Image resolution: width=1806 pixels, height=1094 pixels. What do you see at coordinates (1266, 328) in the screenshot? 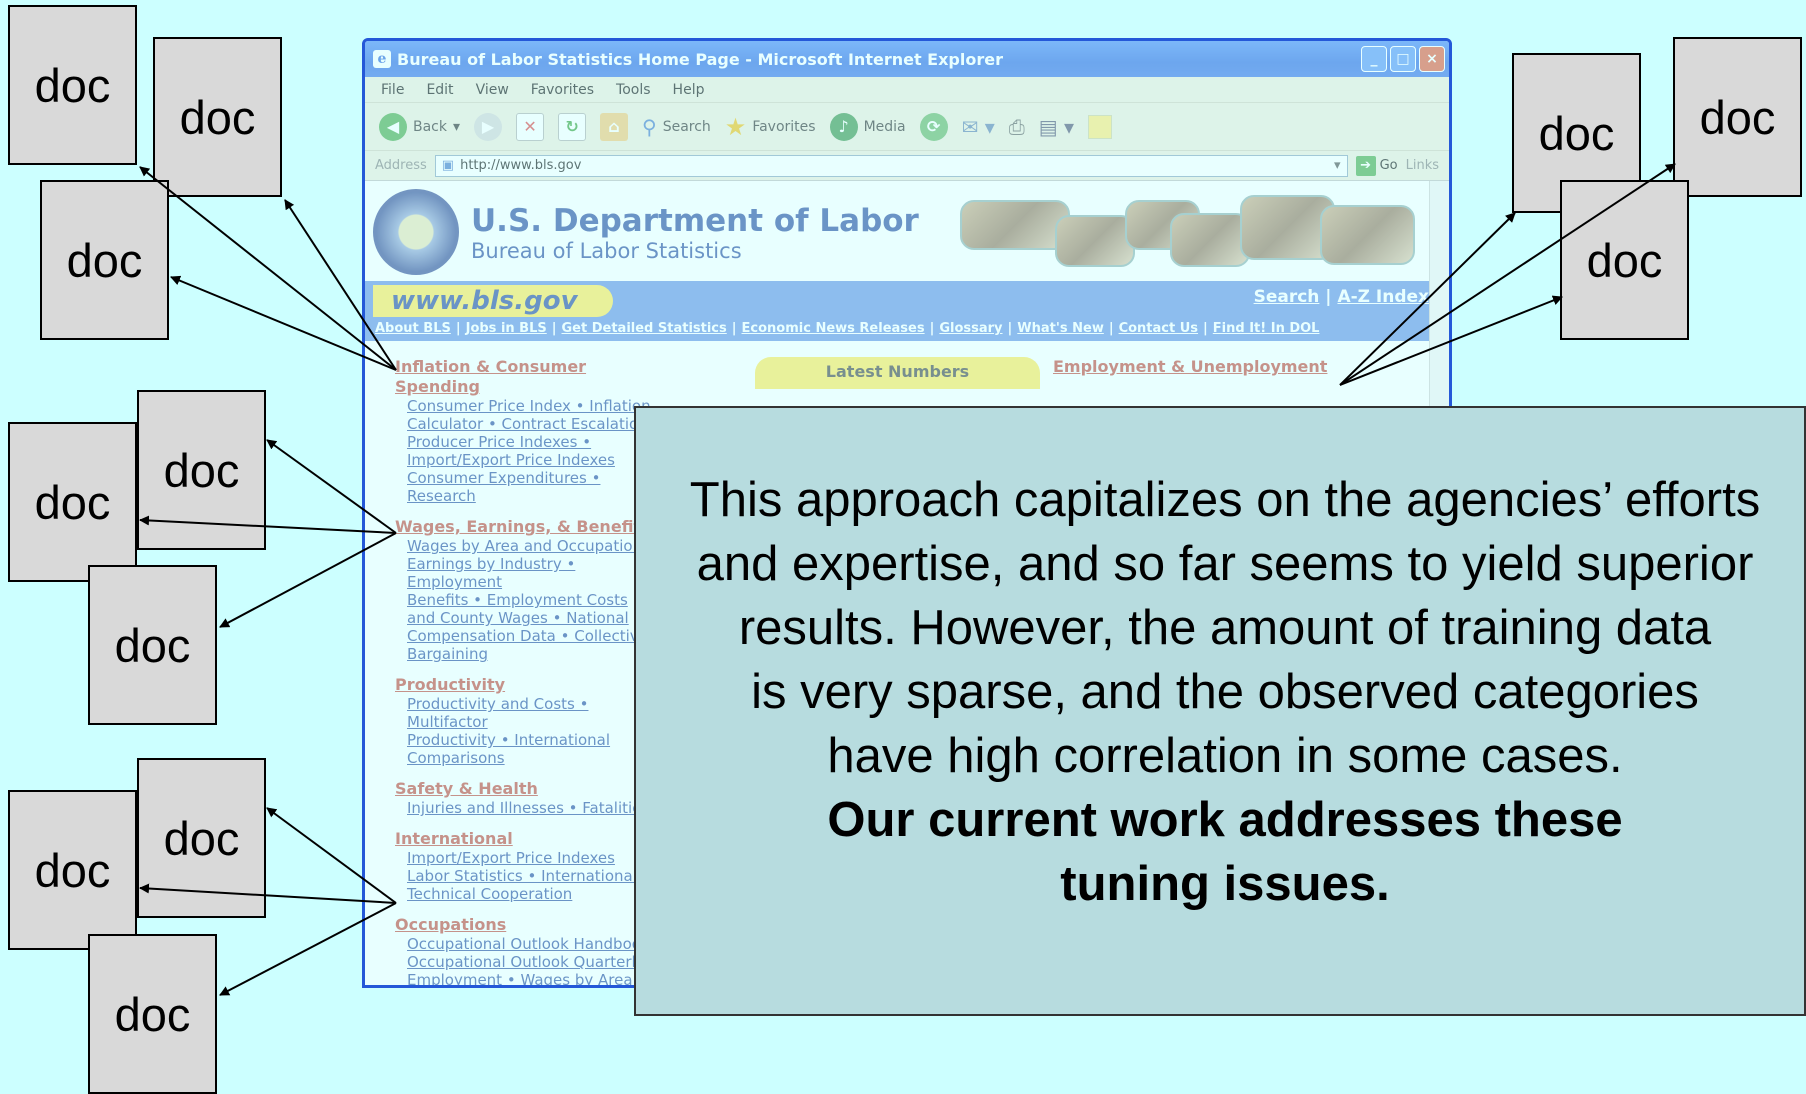
I see `nav-link-dol: Find It! In DOL` at bounding box center [1266, 328].